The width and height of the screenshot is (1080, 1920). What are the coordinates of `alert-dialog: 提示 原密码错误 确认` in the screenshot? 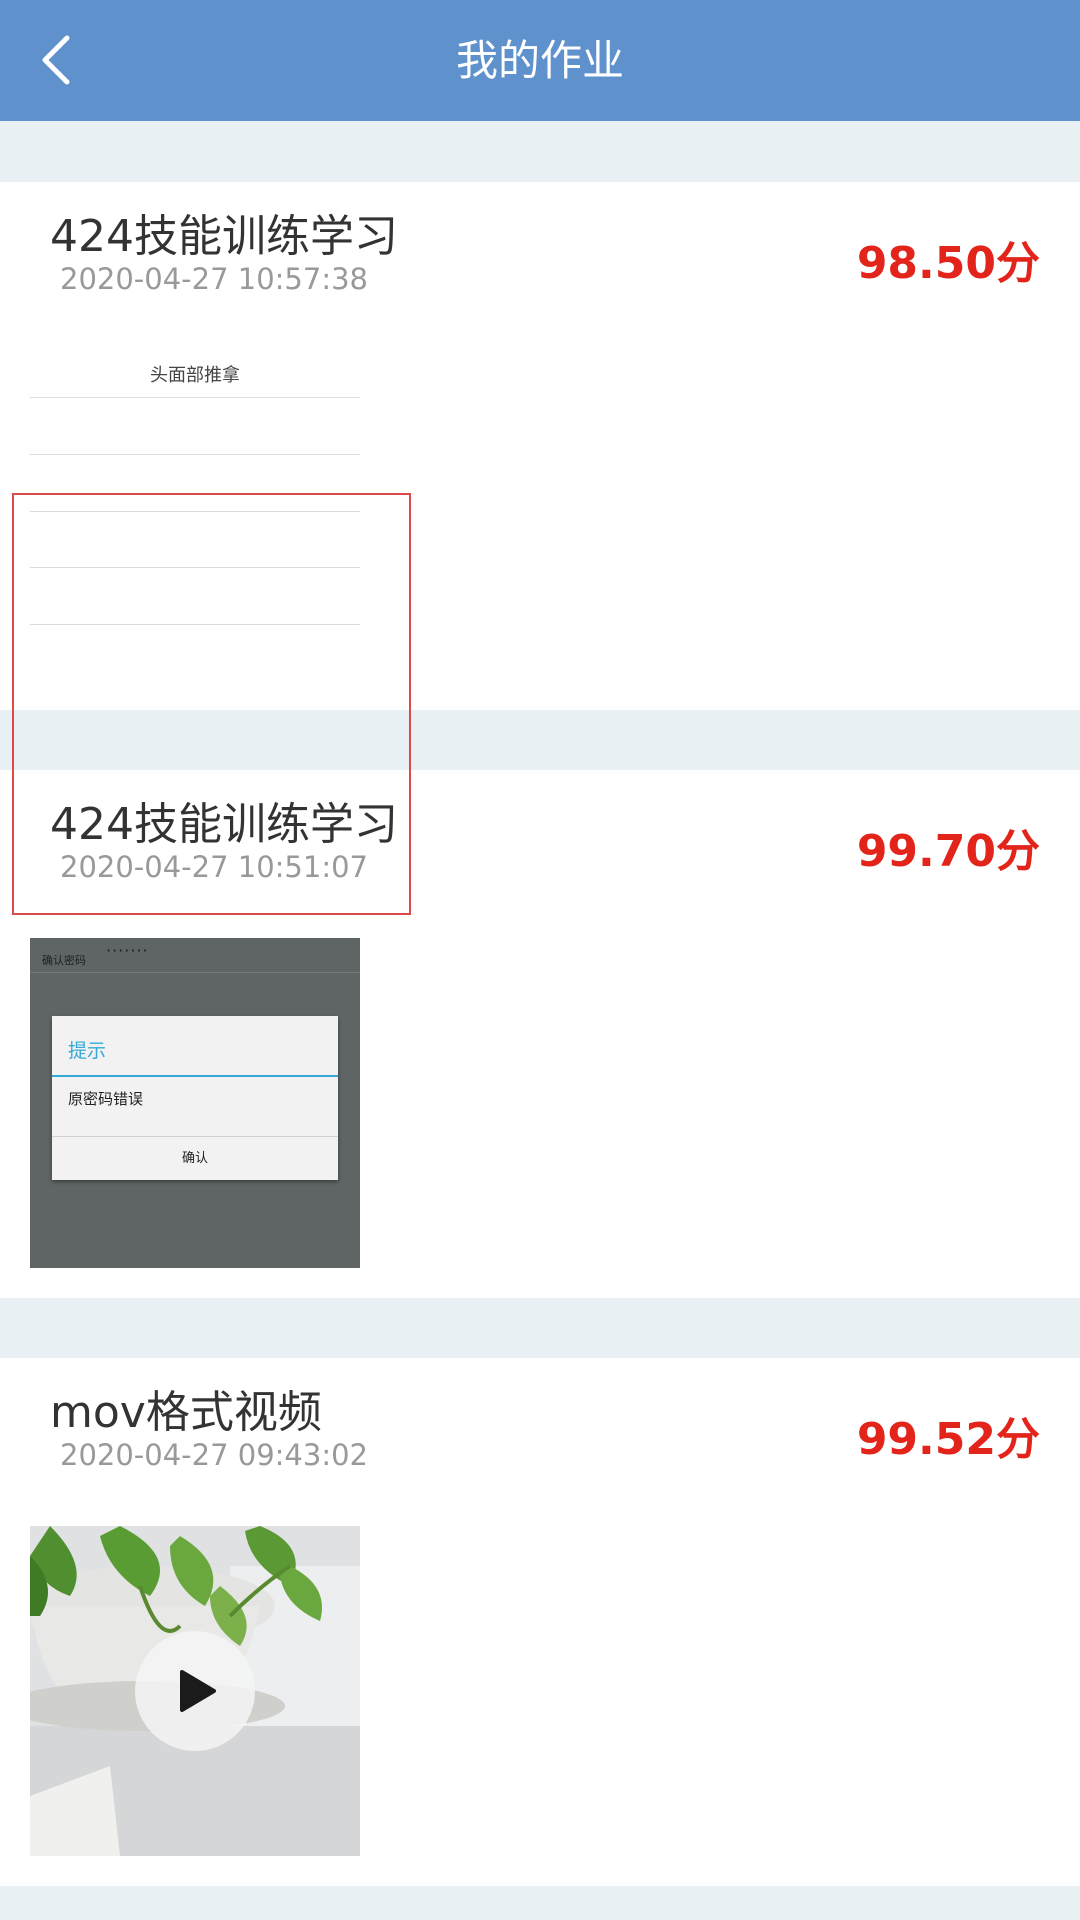 It's located at (195, 1098).